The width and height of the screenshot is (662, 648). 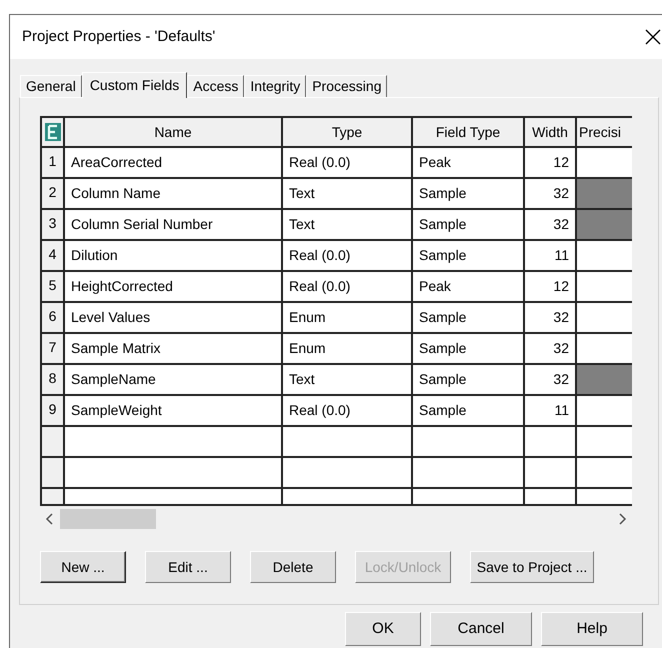 What do you see at coordinates (173, 132) in the screenshot?
I see `column-header: Name` at bounding box center [173, 132].